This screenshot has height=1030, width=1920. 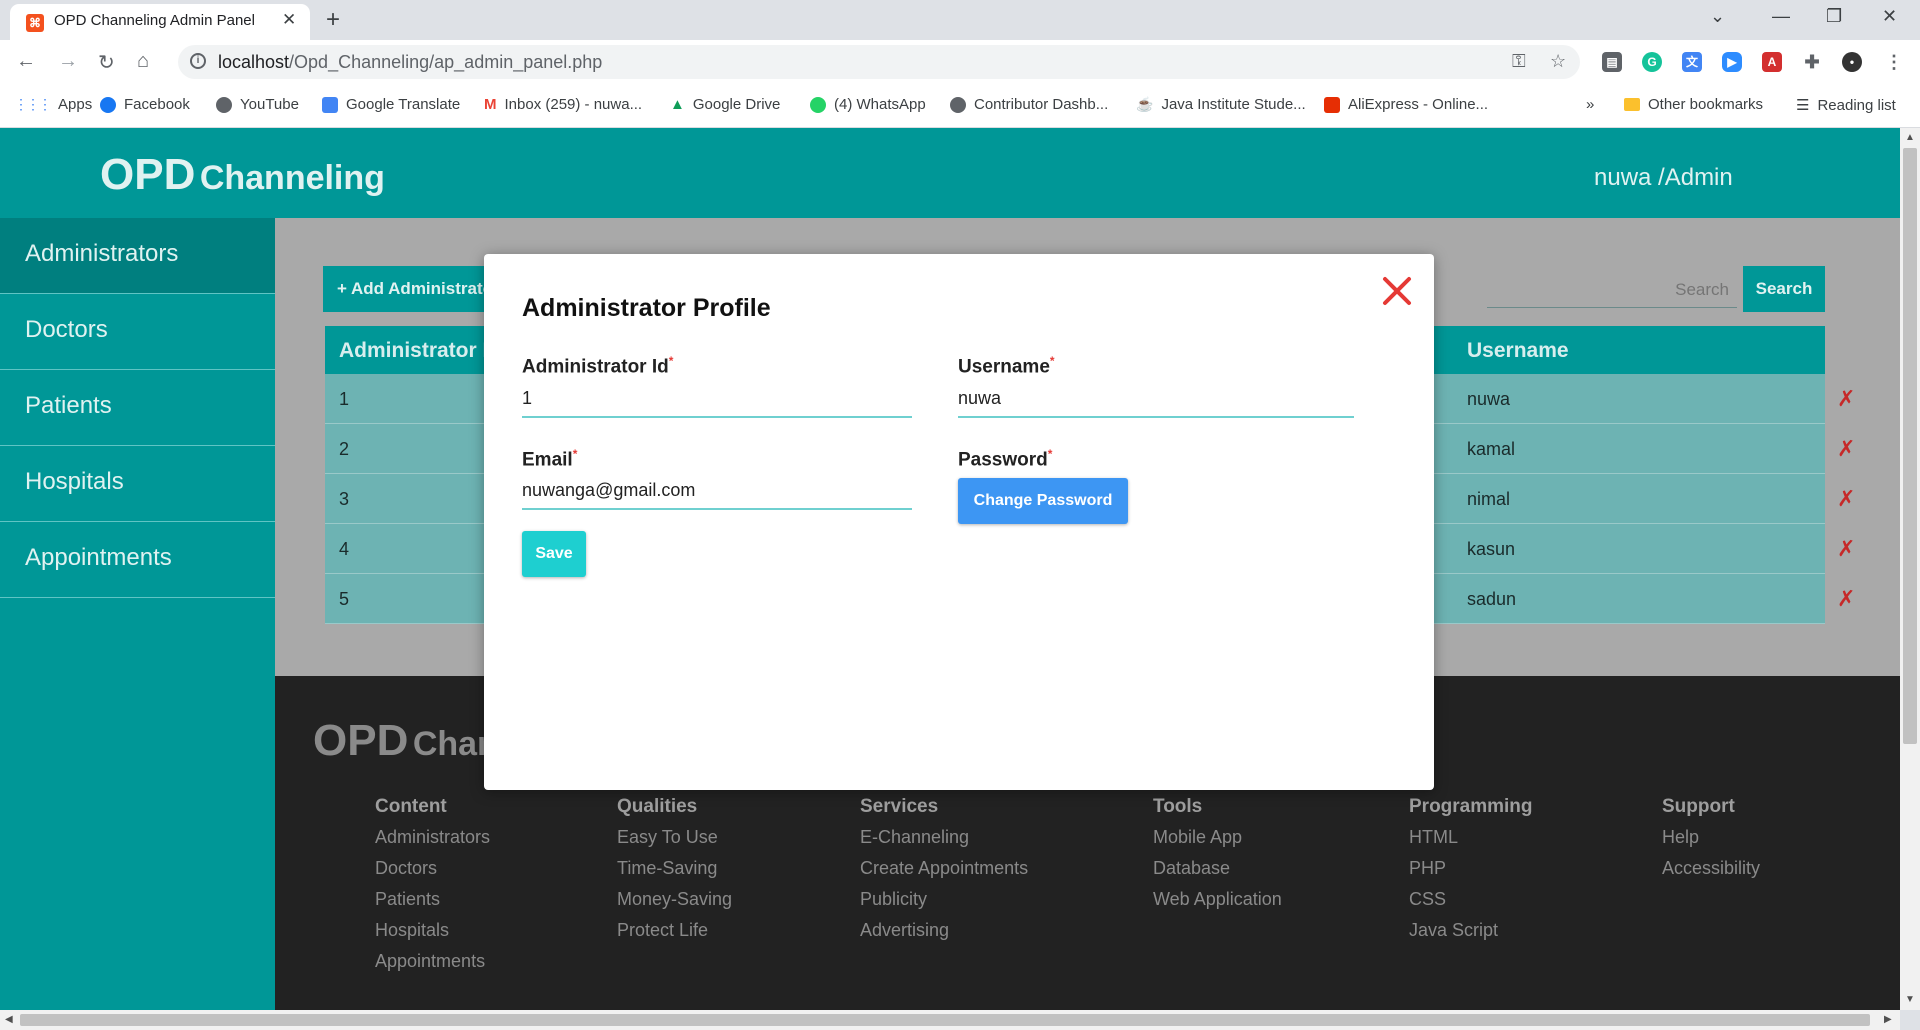 I want to click on admin-id-label: Administrator Id*, so click(x=597, y=366).